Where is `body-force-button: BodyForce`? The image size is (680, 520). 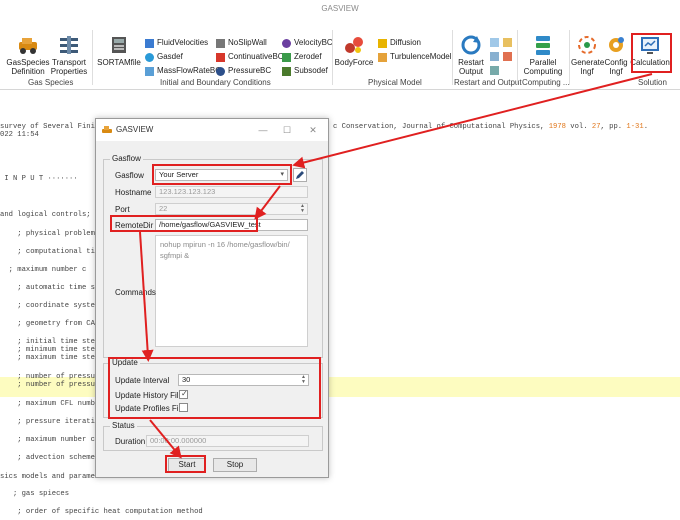
body-force-button: BodyForce is located at coordinates (354, 50).